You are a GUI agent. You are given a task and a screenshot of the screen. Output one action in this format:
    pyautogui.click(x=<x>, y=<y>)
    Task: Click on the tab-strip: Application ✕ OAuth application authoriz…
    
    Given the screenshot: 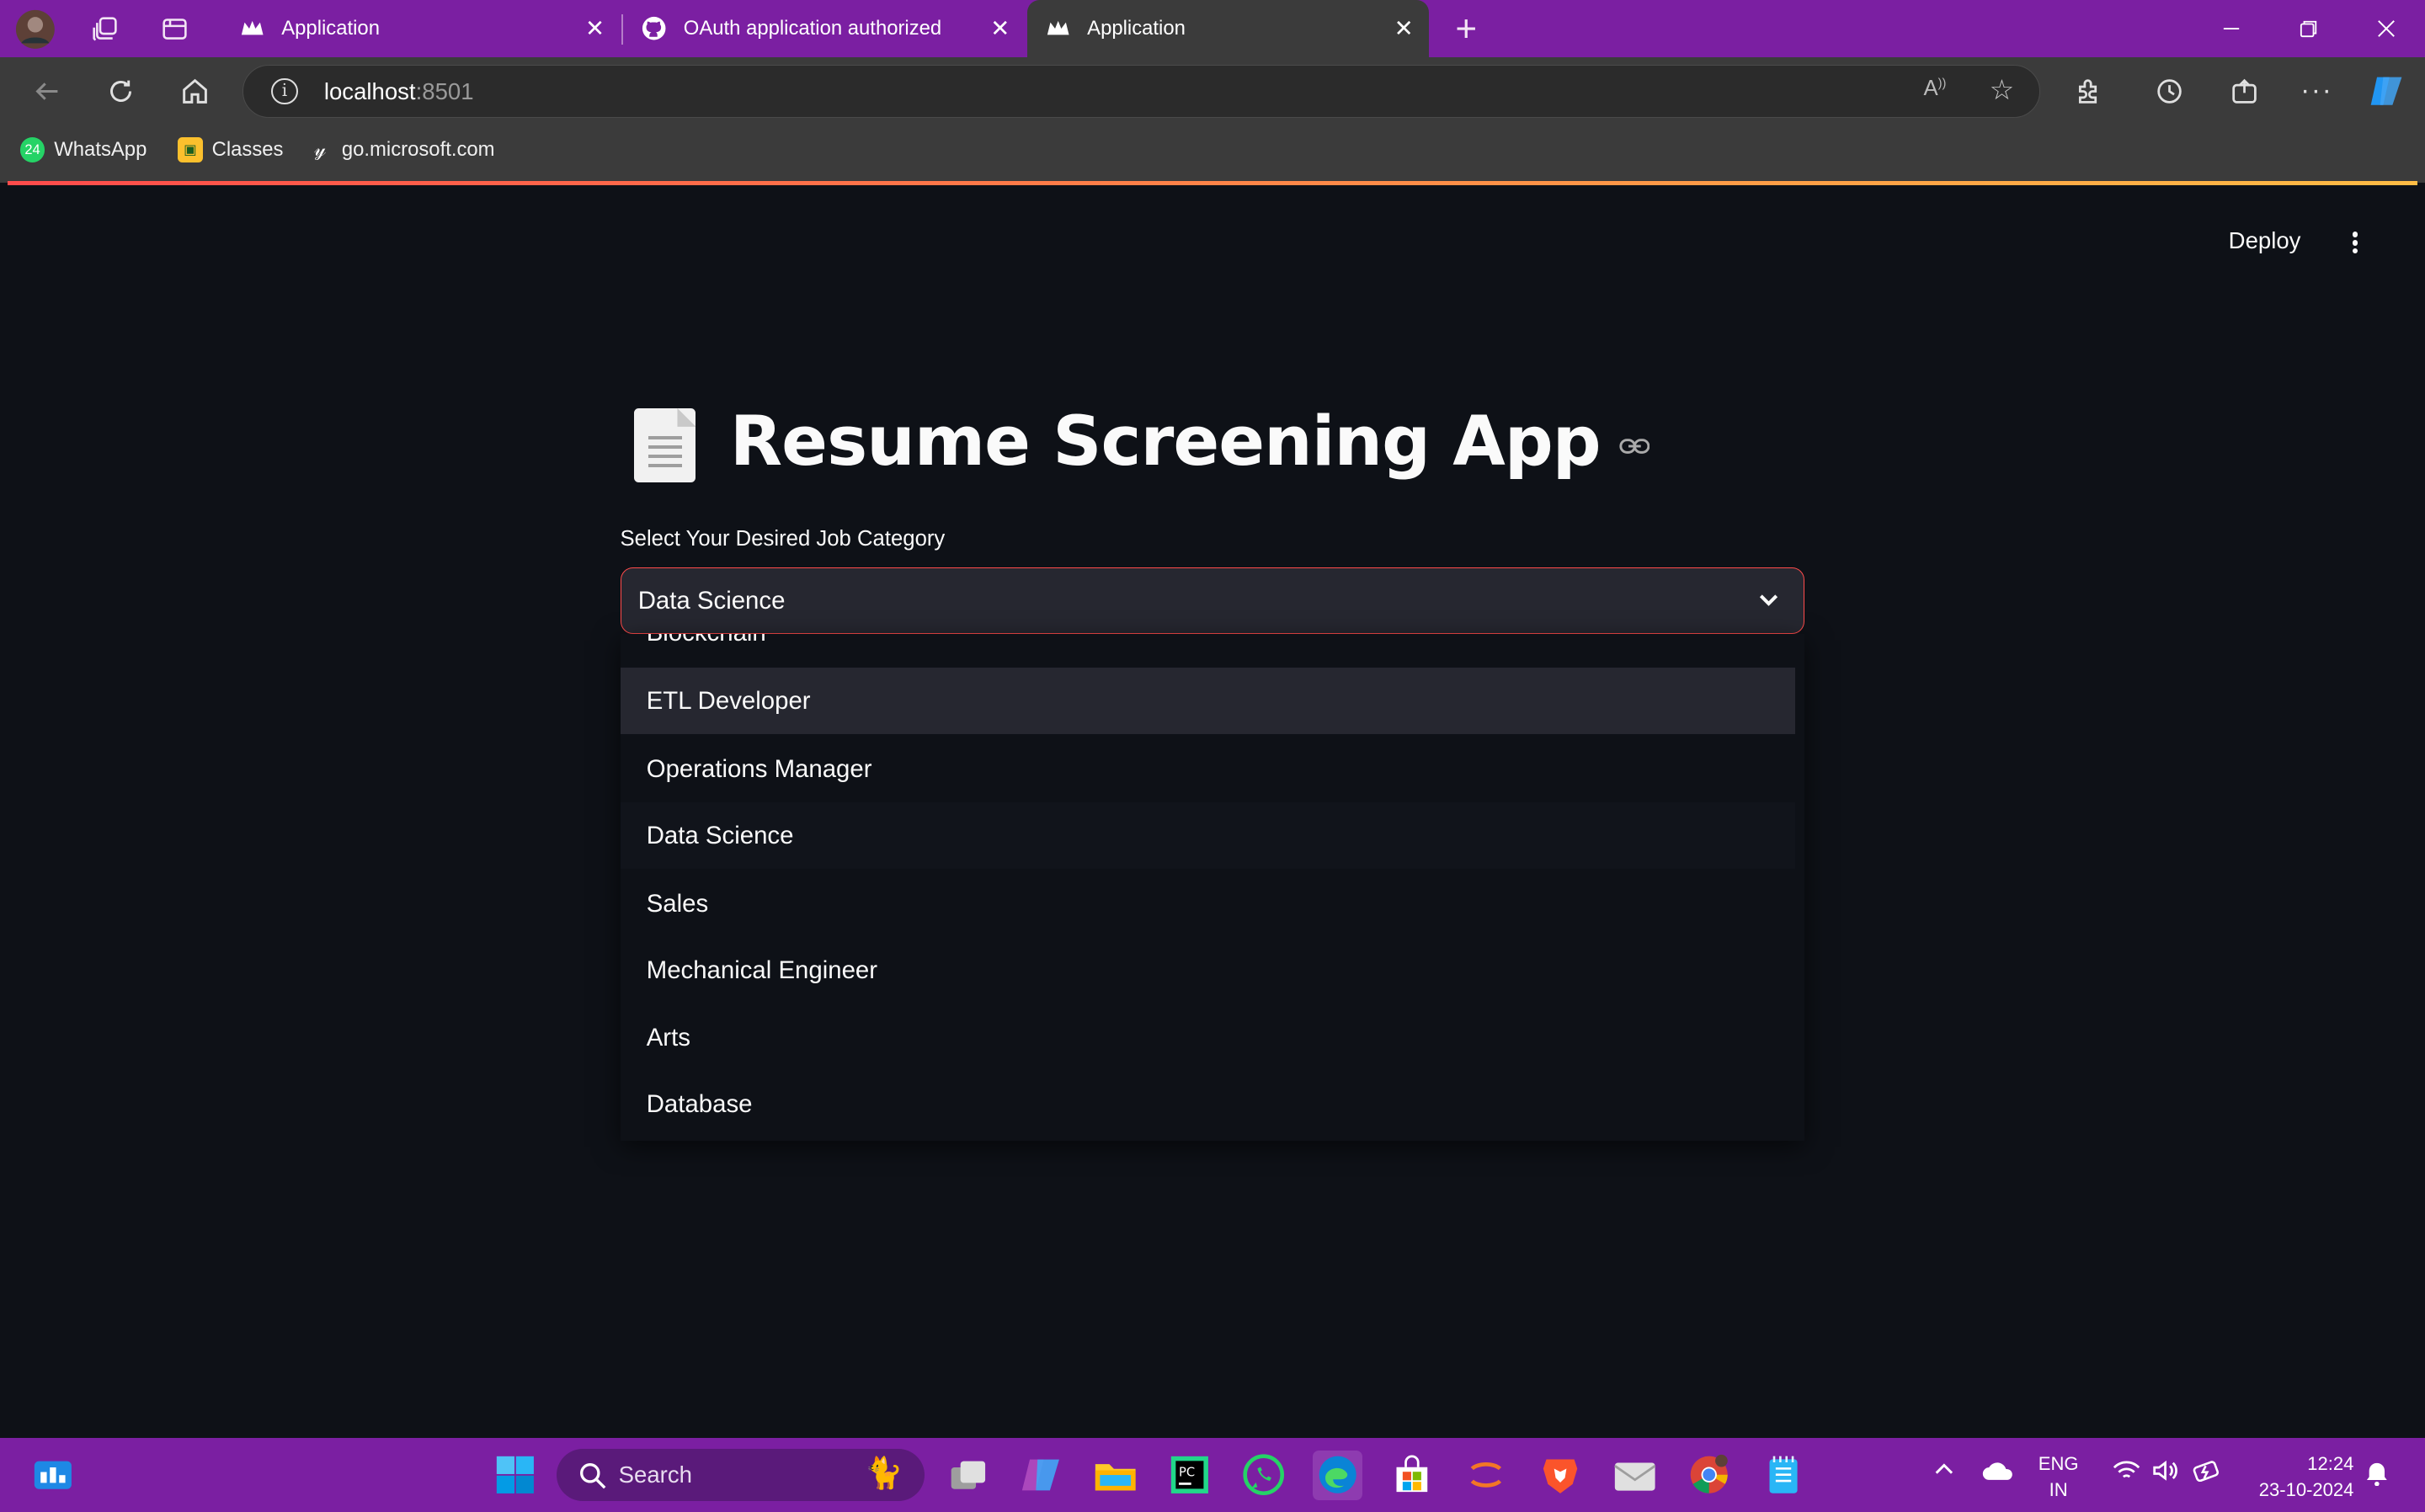 What is the action you would take?
    pyautogui.click(x=1212, y=29)
    